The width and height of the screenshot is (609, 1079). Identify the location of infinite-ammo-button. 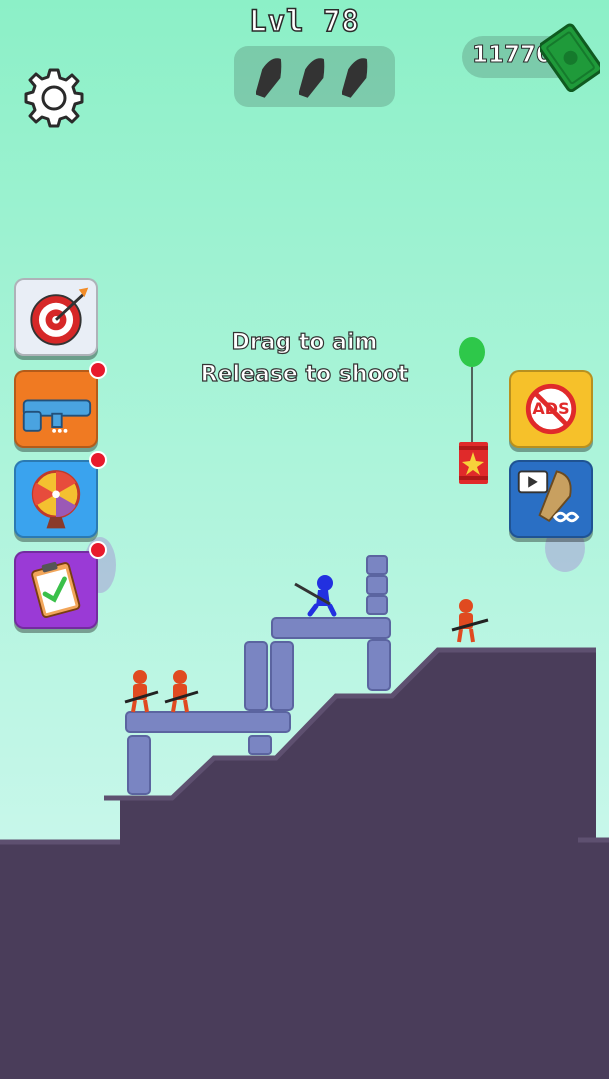
(551, 499).